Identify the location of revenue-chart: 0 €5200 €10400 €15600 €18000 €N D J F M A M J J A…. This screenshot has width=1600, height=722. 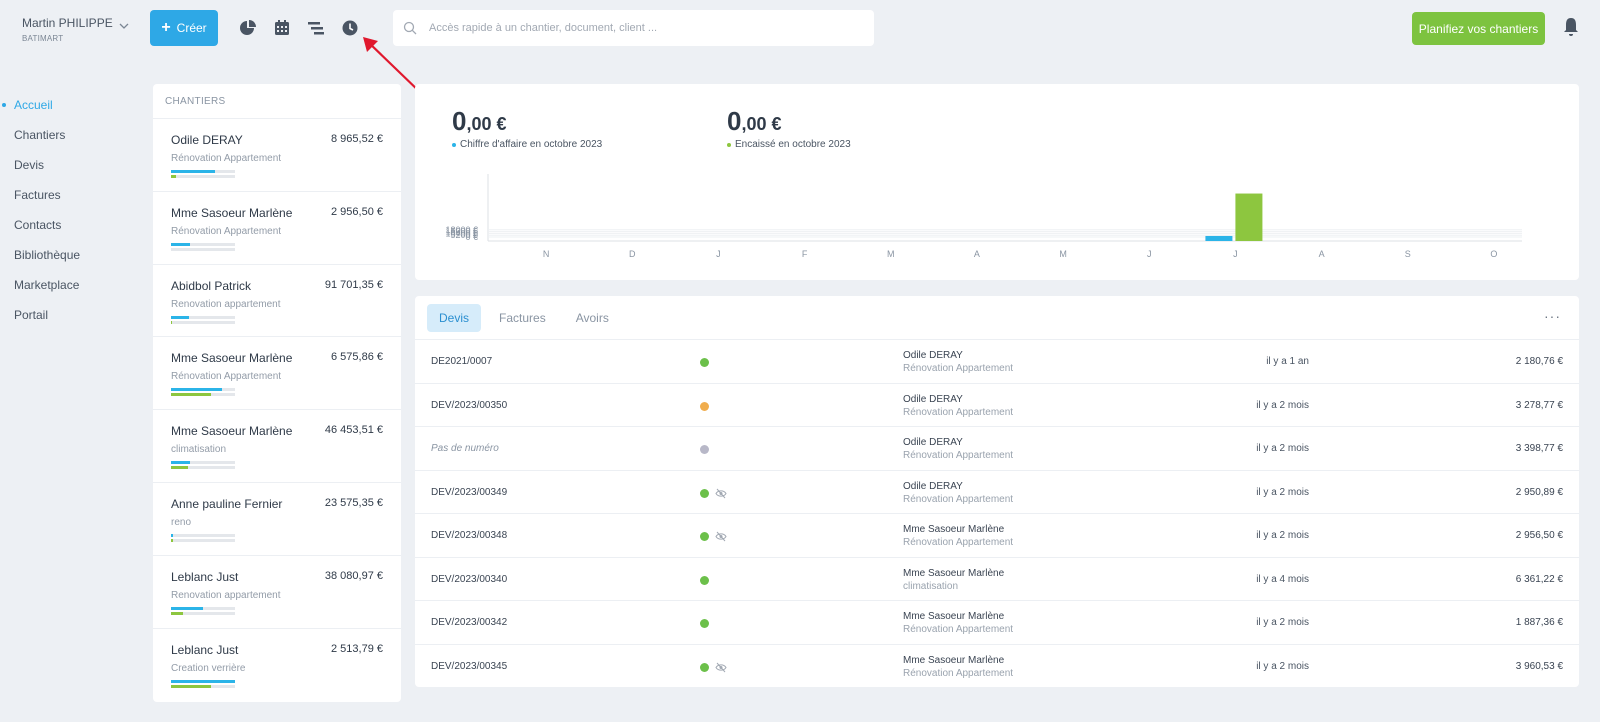
(983, 216).